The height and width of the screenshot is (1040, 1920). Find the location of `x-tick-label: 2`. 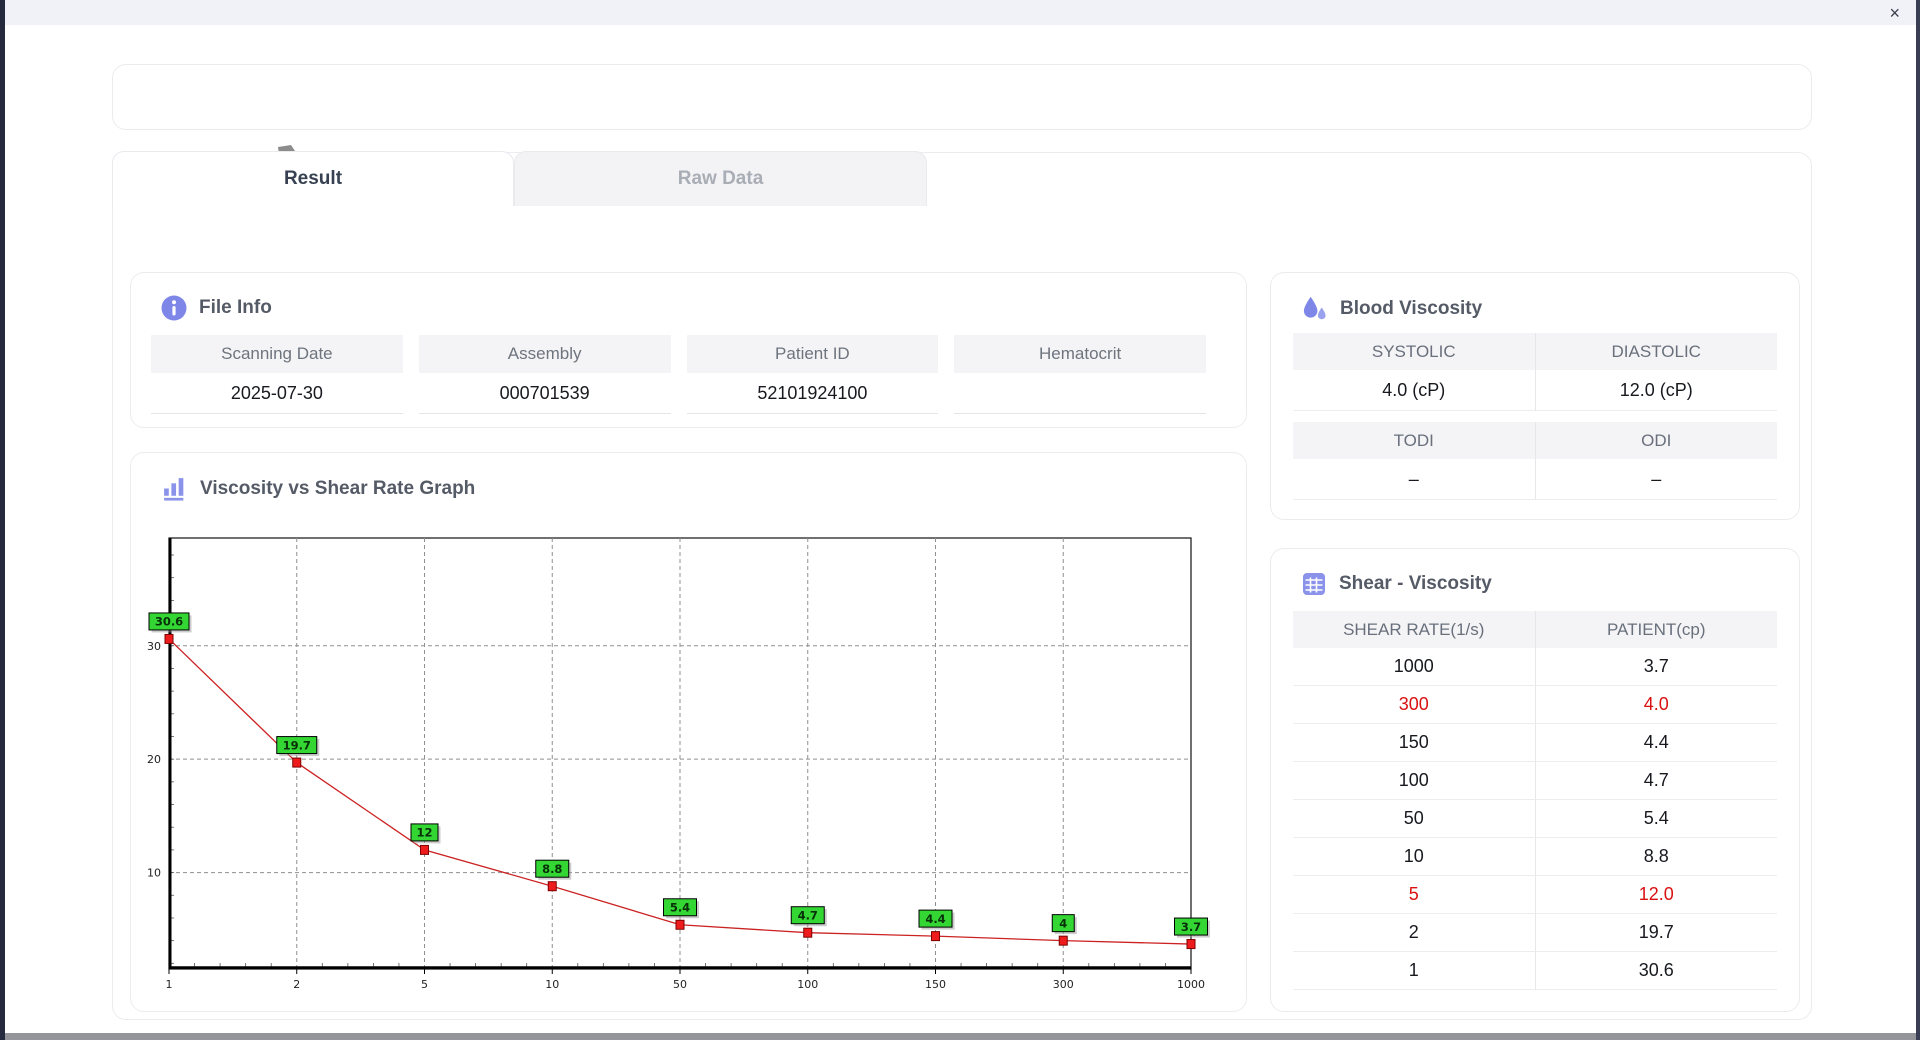

x-tick-label: 2 is located at coordinates (296, 984).